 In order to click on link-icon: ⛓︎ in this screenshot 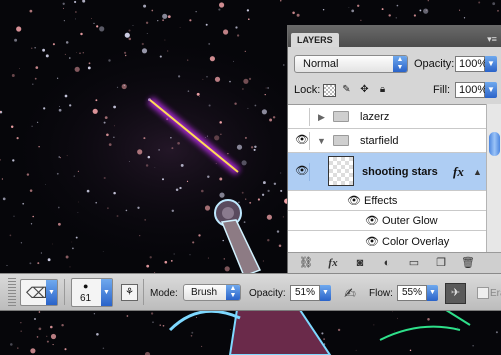, I will do `click(306, 263)`.